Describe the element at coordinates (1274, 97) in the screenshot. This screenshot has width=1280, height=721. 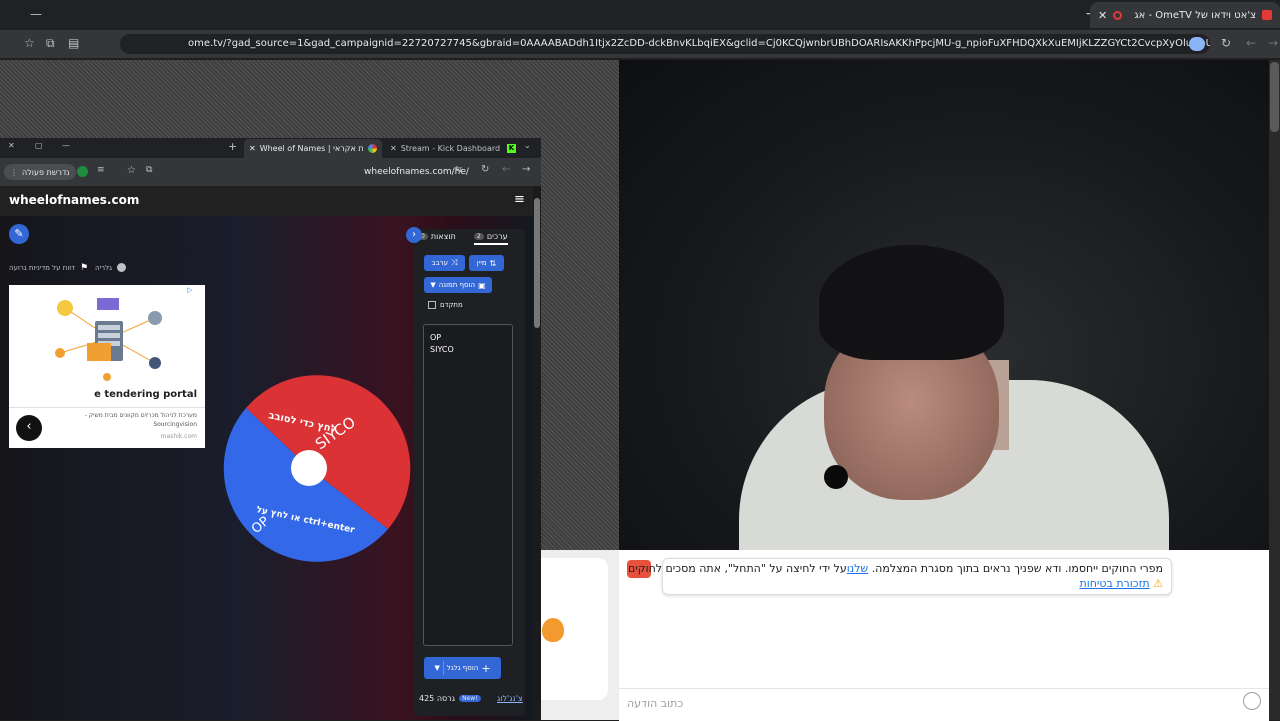
I see `page-scroll-thumb` at that location.